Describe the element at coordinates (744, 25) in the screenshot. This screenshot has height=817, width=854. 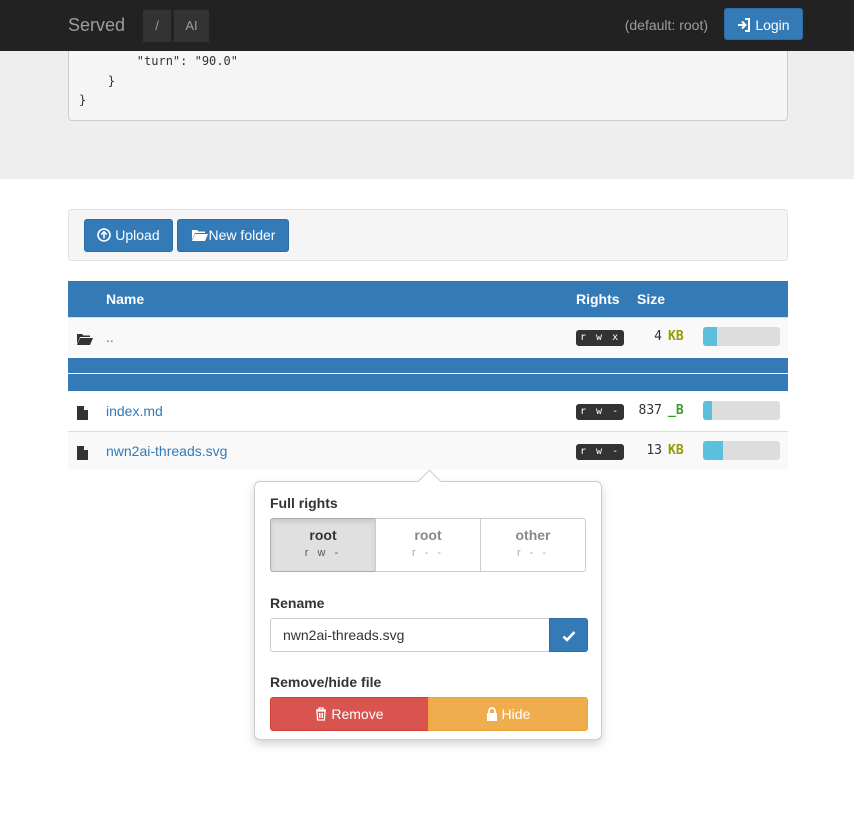
I see `sign-in-icon` at that location.